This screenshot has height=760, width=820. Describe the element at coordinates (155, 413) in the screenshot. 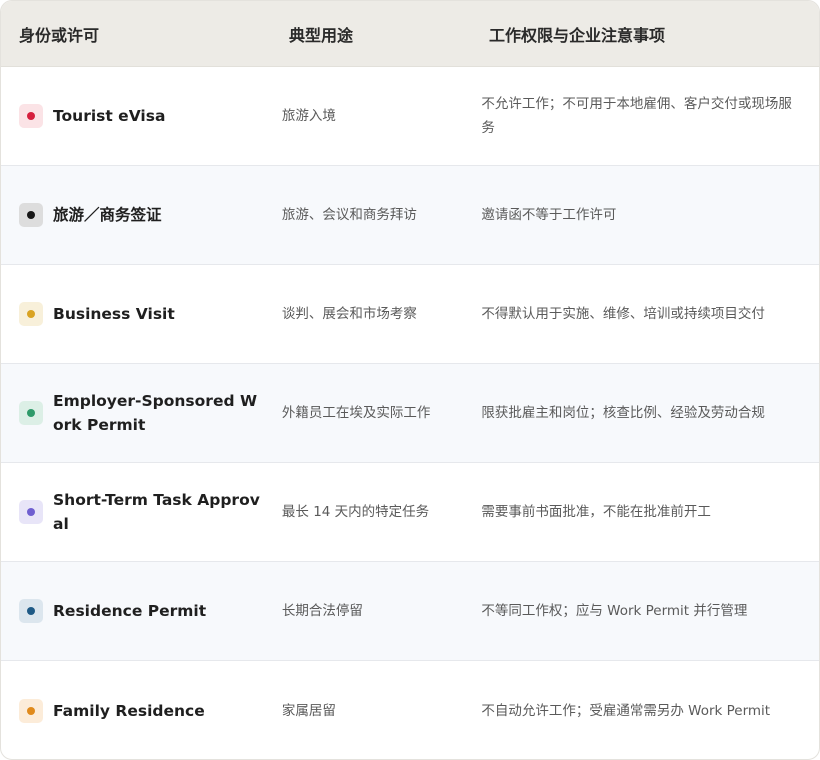

I see `status-name: Employer-Sponsored Work Permit` at that location.